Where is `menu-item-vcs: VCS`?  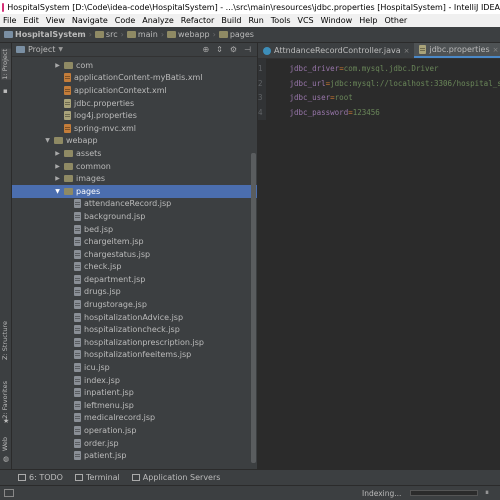 menu-item-vcs: VCS is located at coordinates (306, 20).